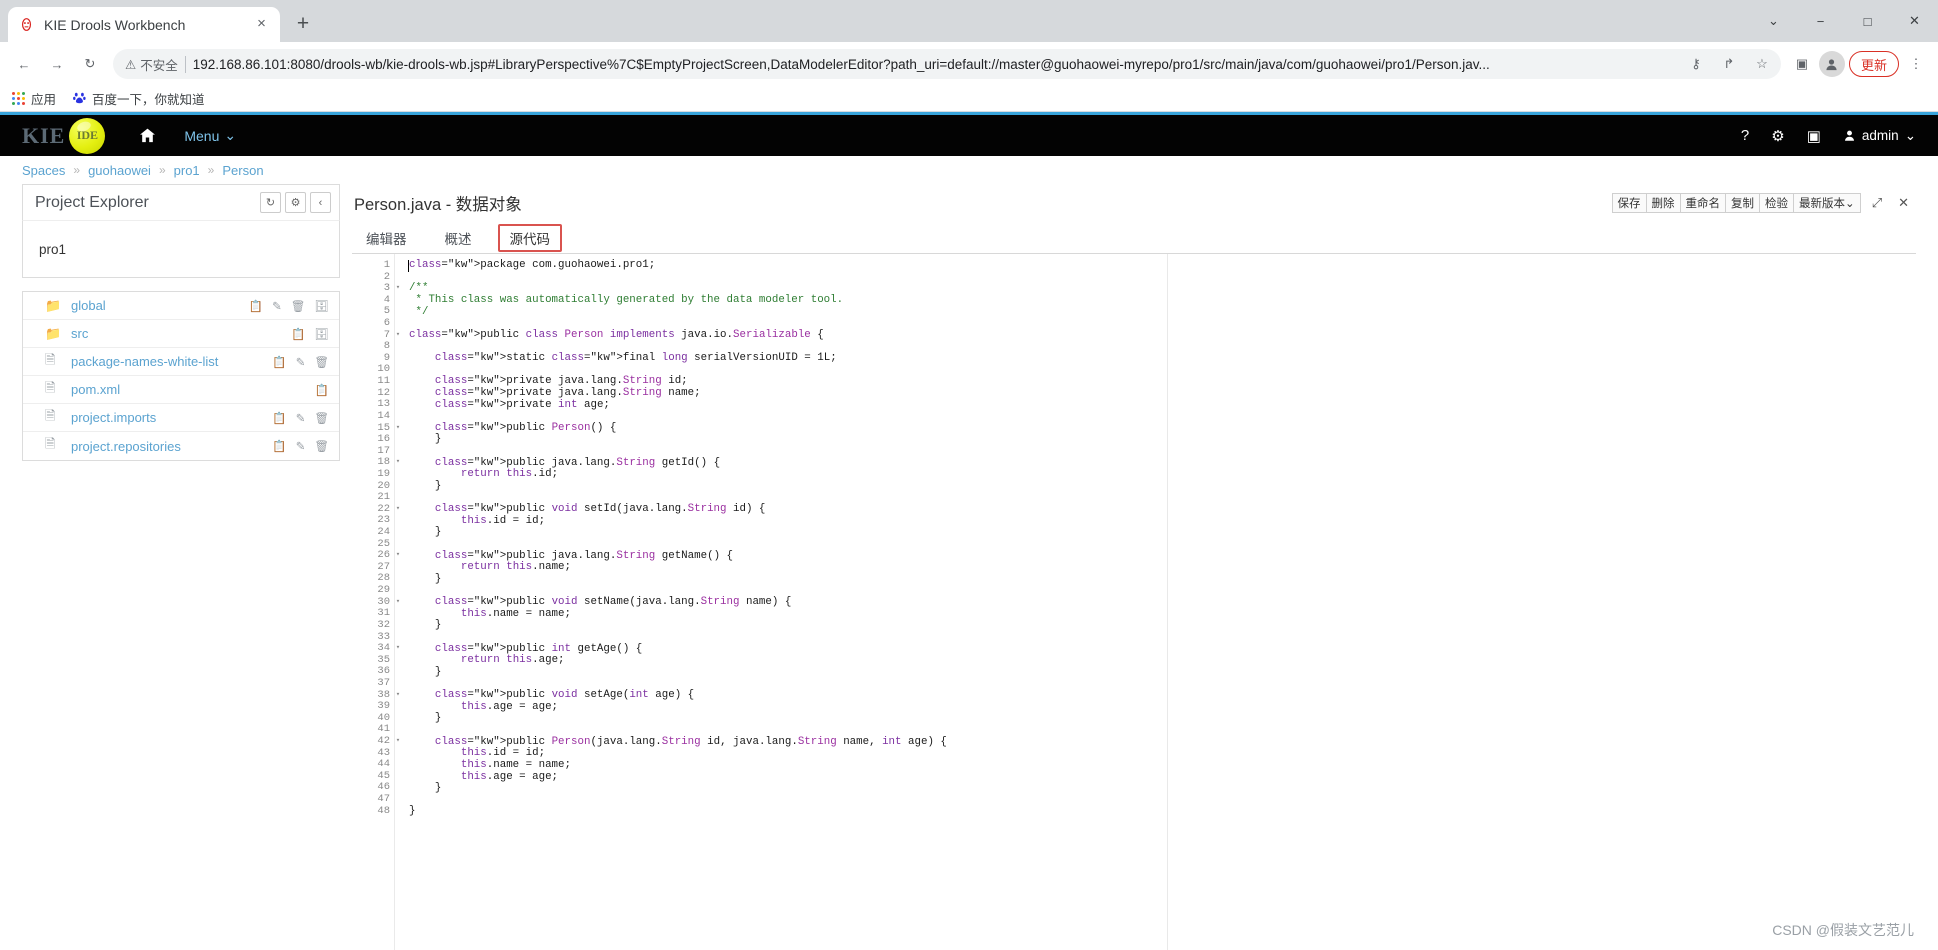 The image size is (1938, 950). I want to click on home-icon, so click(147, 135).